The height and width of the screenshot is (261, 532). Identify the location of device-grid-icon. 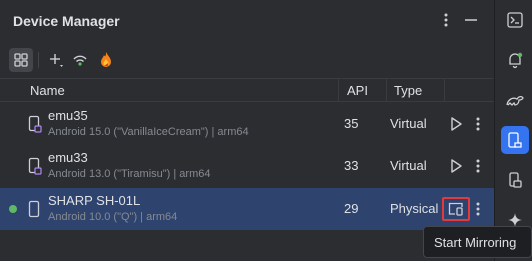
(21, 60).